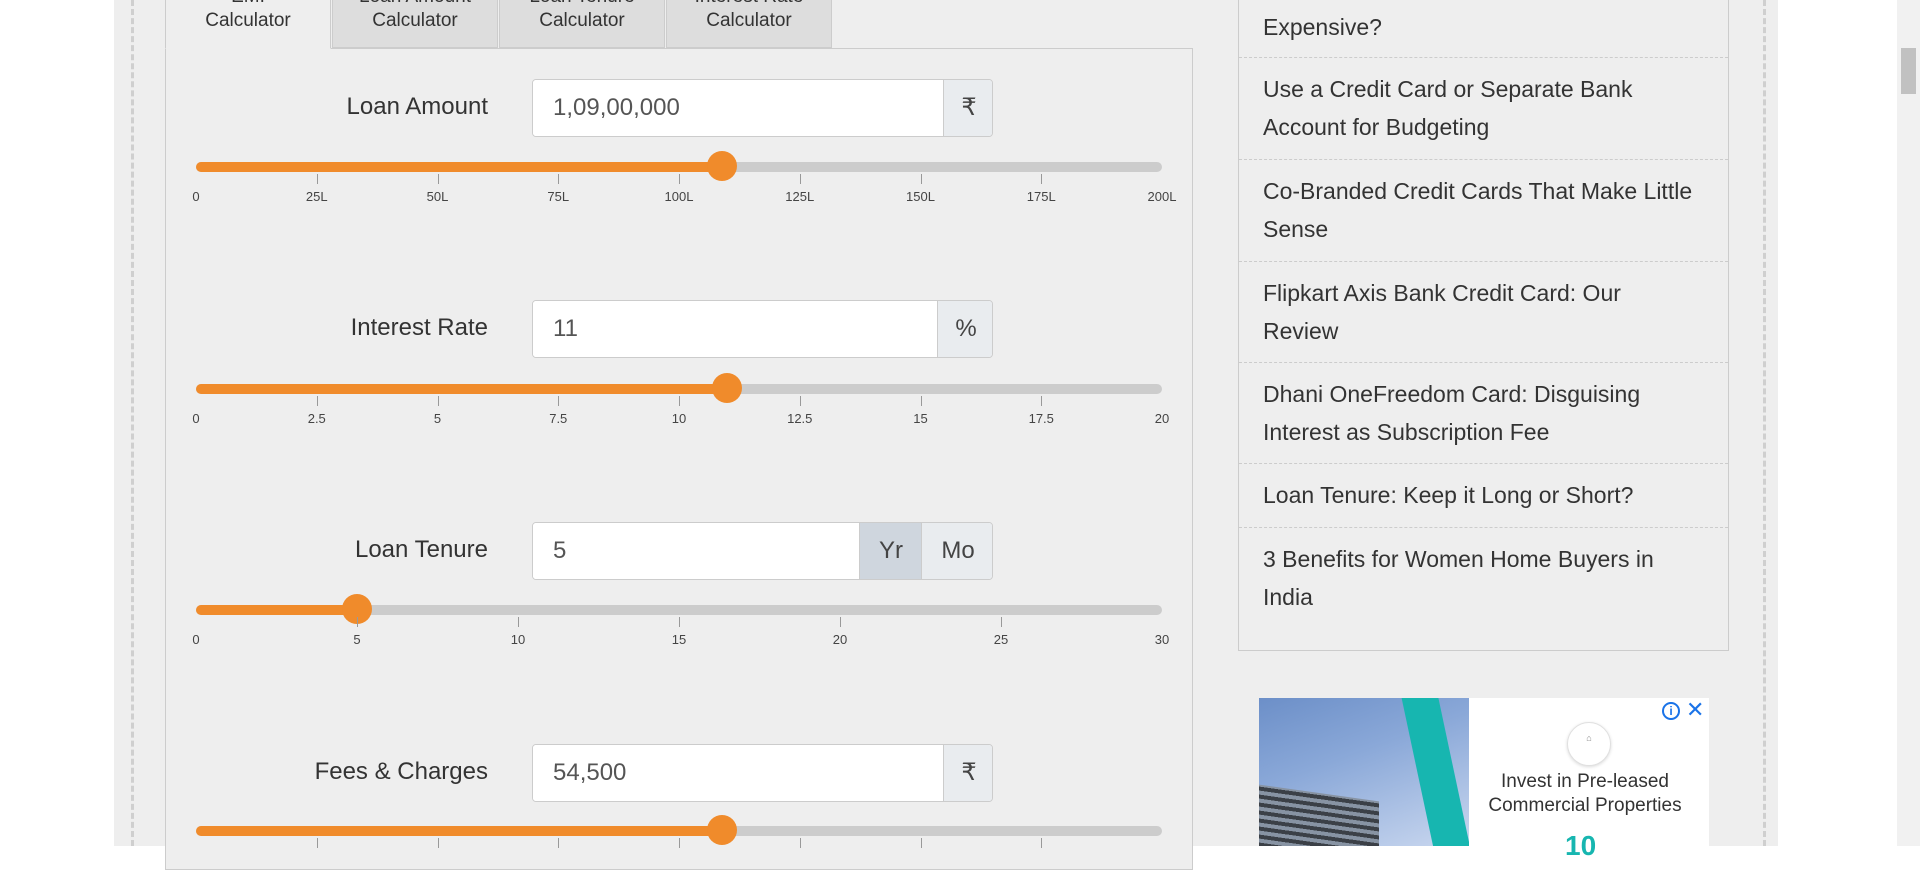 The image size is (1920, 886). What do you see at coordinates (558, 418) in the screenshot?
I see `slider-tick-label: 7.5` at bounding box center [558, 418].